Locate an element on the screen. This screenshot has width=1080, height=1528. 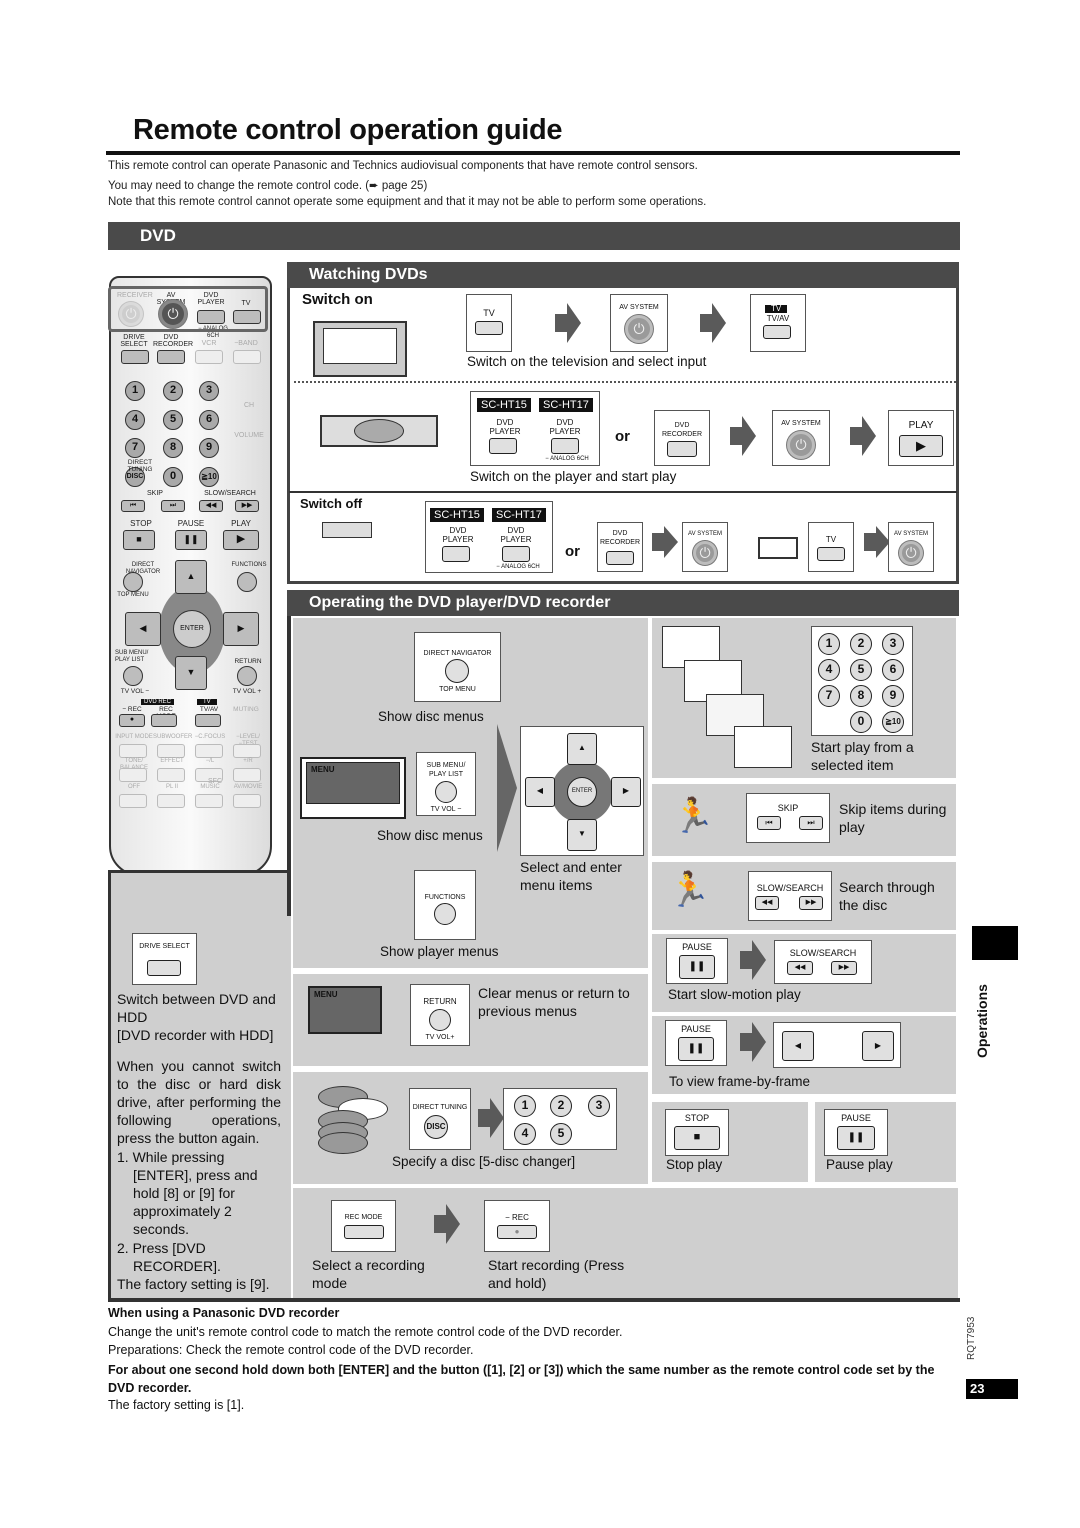
remote-tv-av-button is located at coordinates (208, 720).